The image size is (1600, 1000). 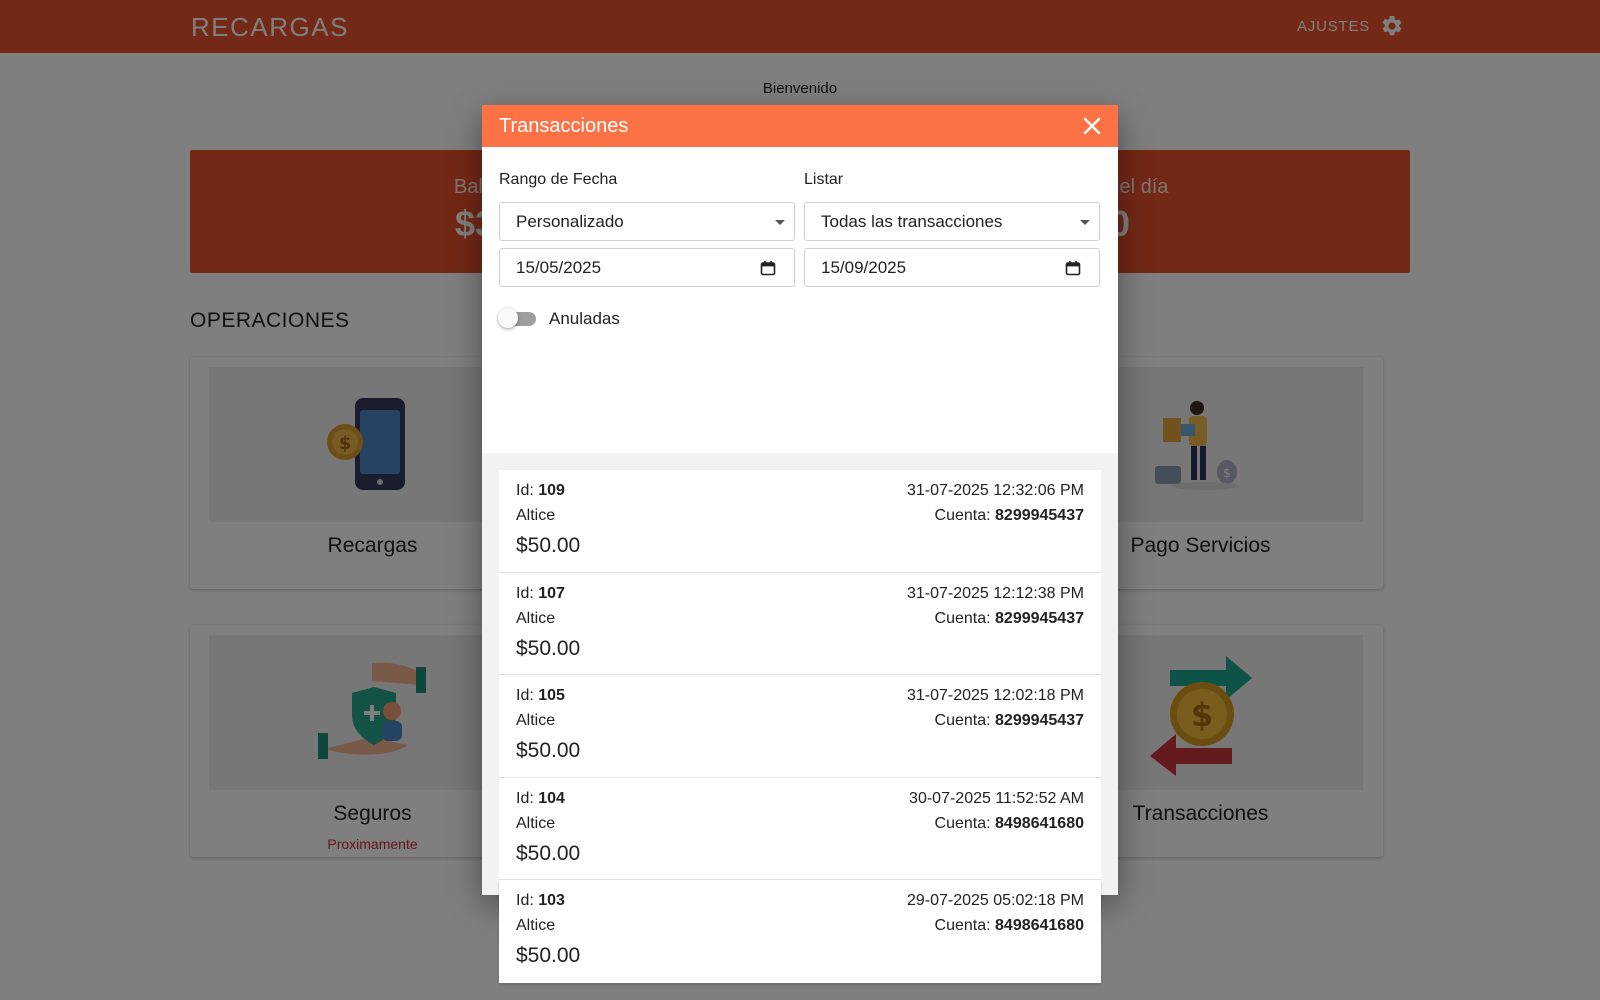 What do you see at coordinates (584, 318) in the screenshot?
I see `voided-label: Anuladas` at bounding box center [584, 318].